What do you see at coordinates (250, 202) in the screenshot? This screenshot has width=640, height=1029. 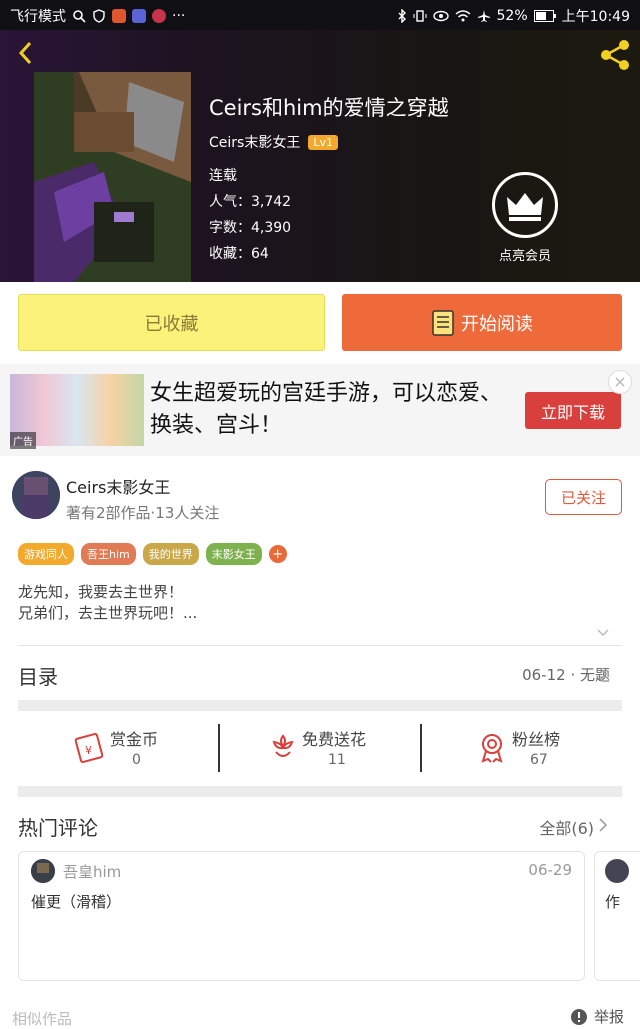 I see `popularity-stat: 人气：3,742` at bounding box center [250, 202].